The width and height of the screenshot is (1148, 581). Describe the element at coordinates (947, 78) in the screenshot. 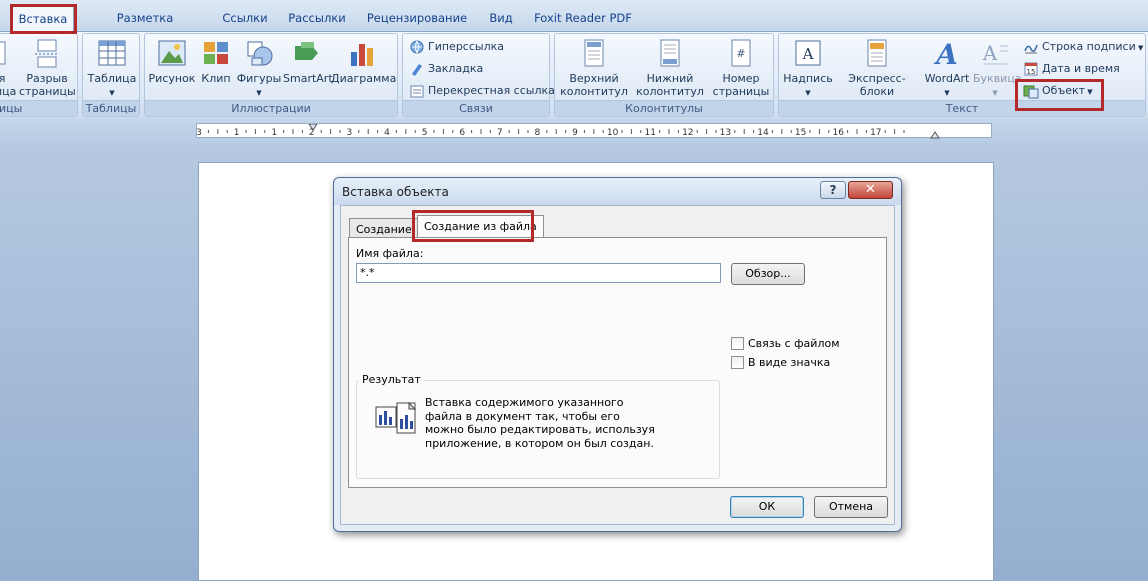

I see `wordart-label: WordArt` at that location.